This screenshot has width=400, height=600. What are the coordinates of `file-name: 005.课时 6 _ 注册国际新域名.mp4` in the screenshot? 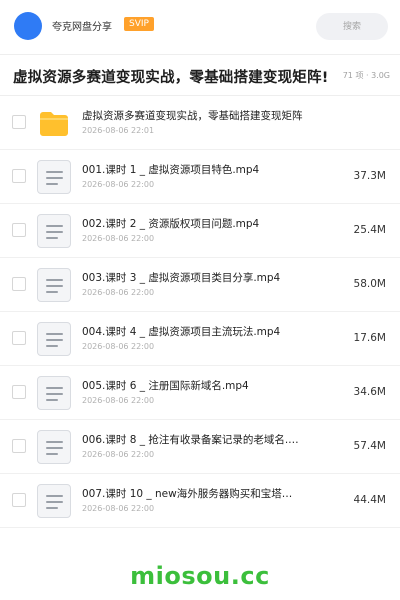 It's located at (165, 386).